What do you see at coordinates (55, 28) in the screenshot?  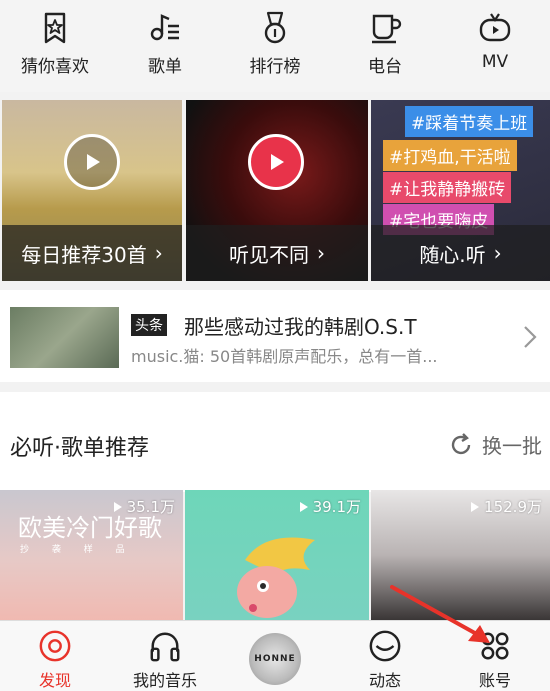 I see `star-bookmark-icon` at bounding box center [55, 28].